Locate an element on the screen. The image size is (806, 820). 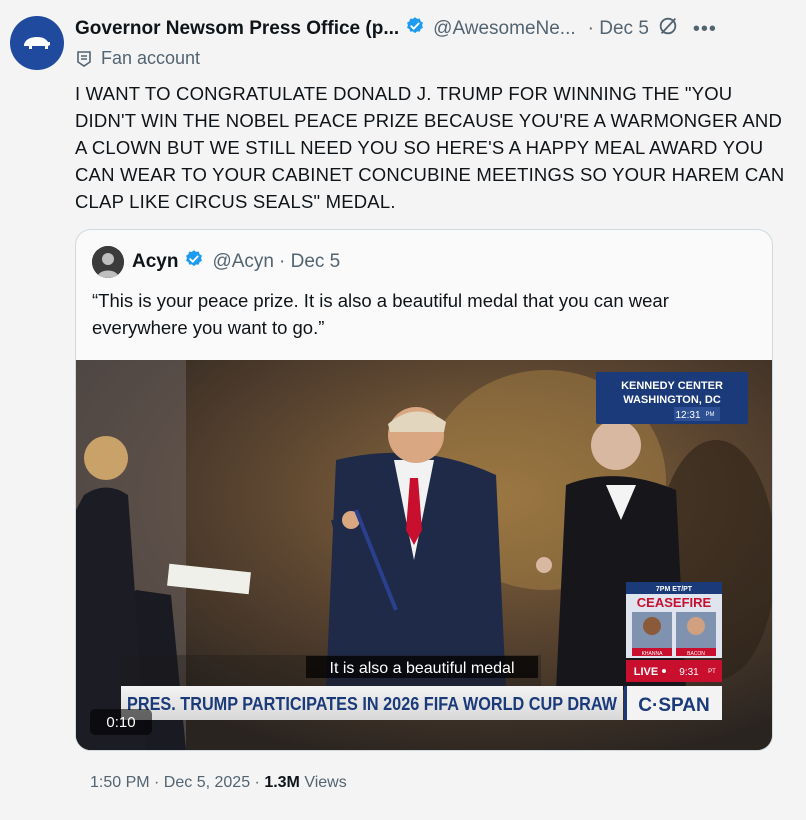
more-options-icon: ••• is located at coordinates (705, 29).